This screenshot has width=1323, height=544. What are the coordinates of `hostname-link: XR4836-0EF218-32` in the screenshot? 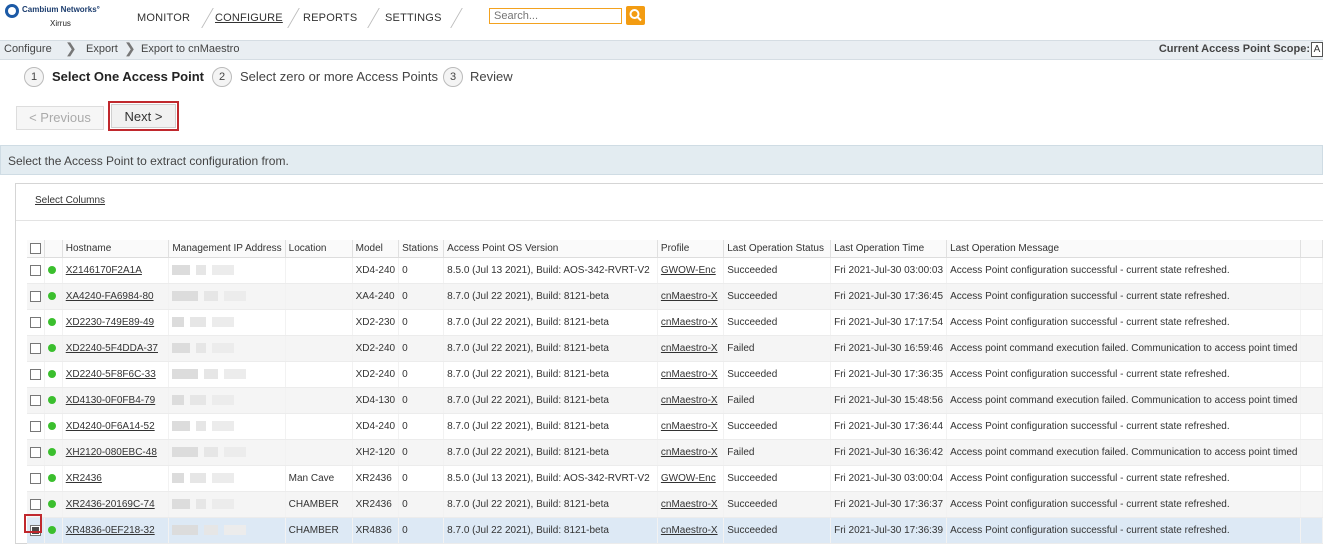 It's located at (110, 530).